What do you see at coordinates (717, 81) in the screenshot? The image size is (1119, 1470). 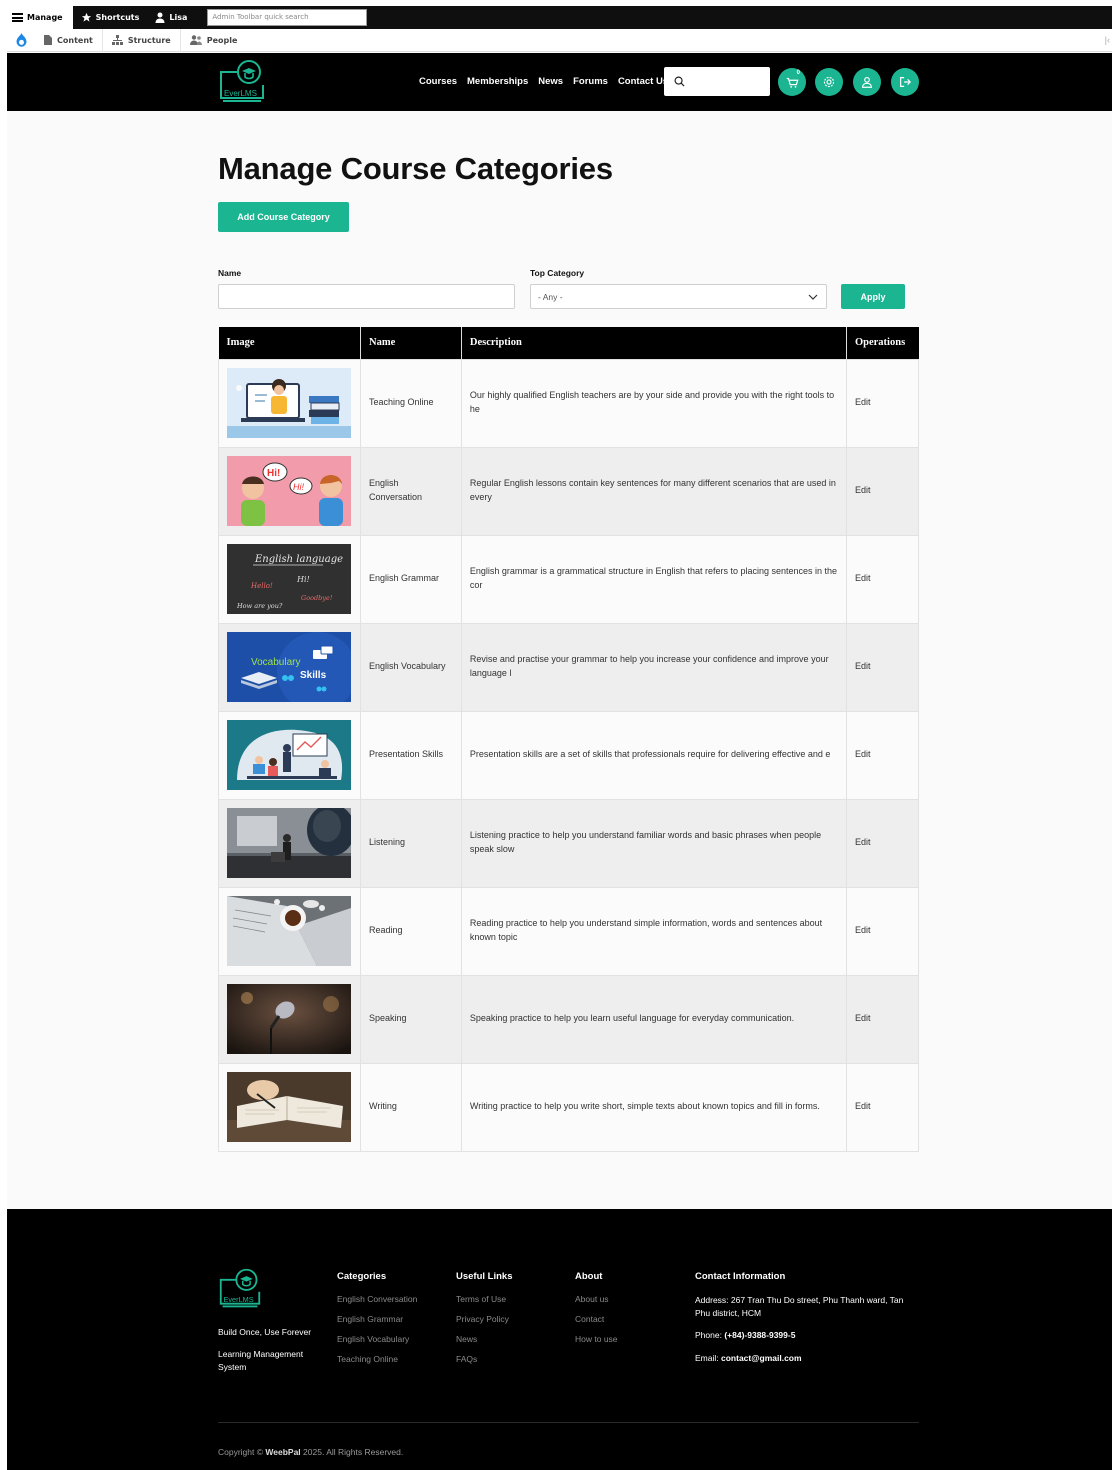 I see `header-search-input` at bounding box center [717, 81].